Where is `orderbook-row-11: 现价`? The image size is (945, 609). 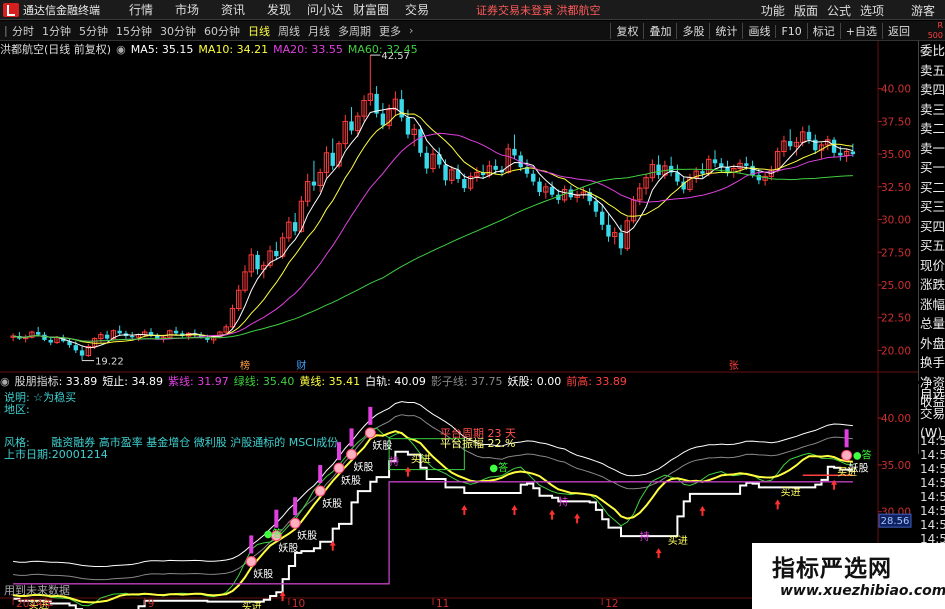 orderbook-row-11: 现价 is located at coordinates (932, 266).